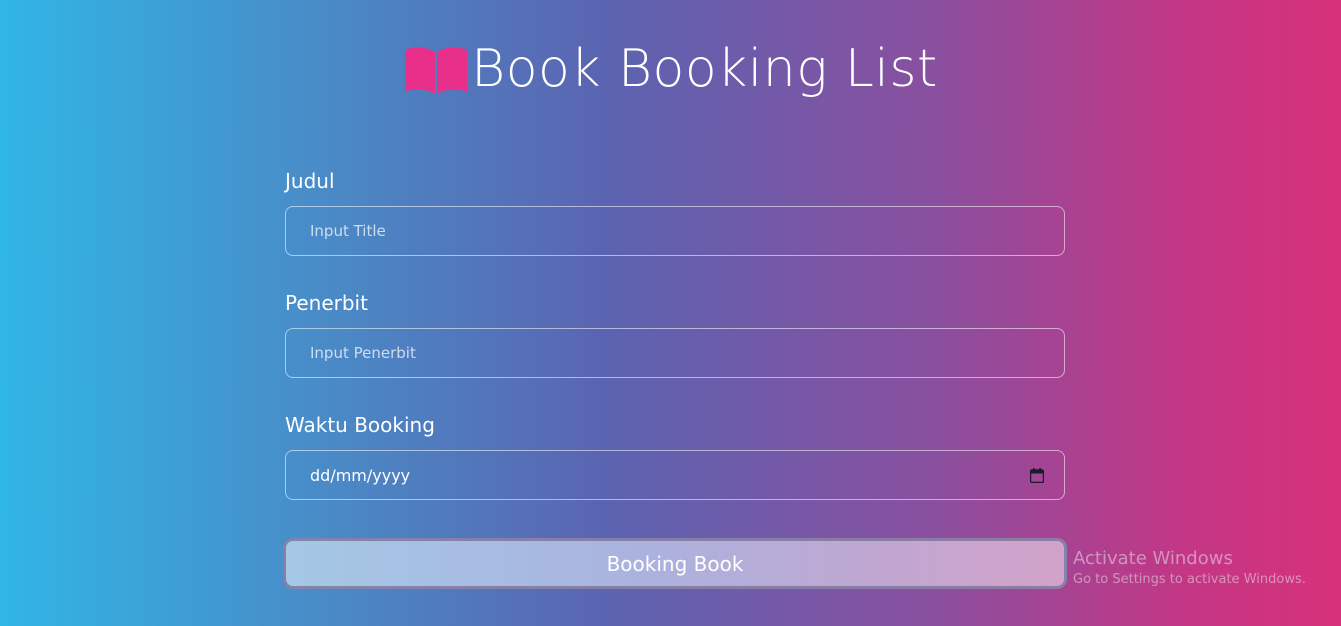 The image size is (1341, 626). I want to click on page-header: Book Booking List, so click(670, 69).